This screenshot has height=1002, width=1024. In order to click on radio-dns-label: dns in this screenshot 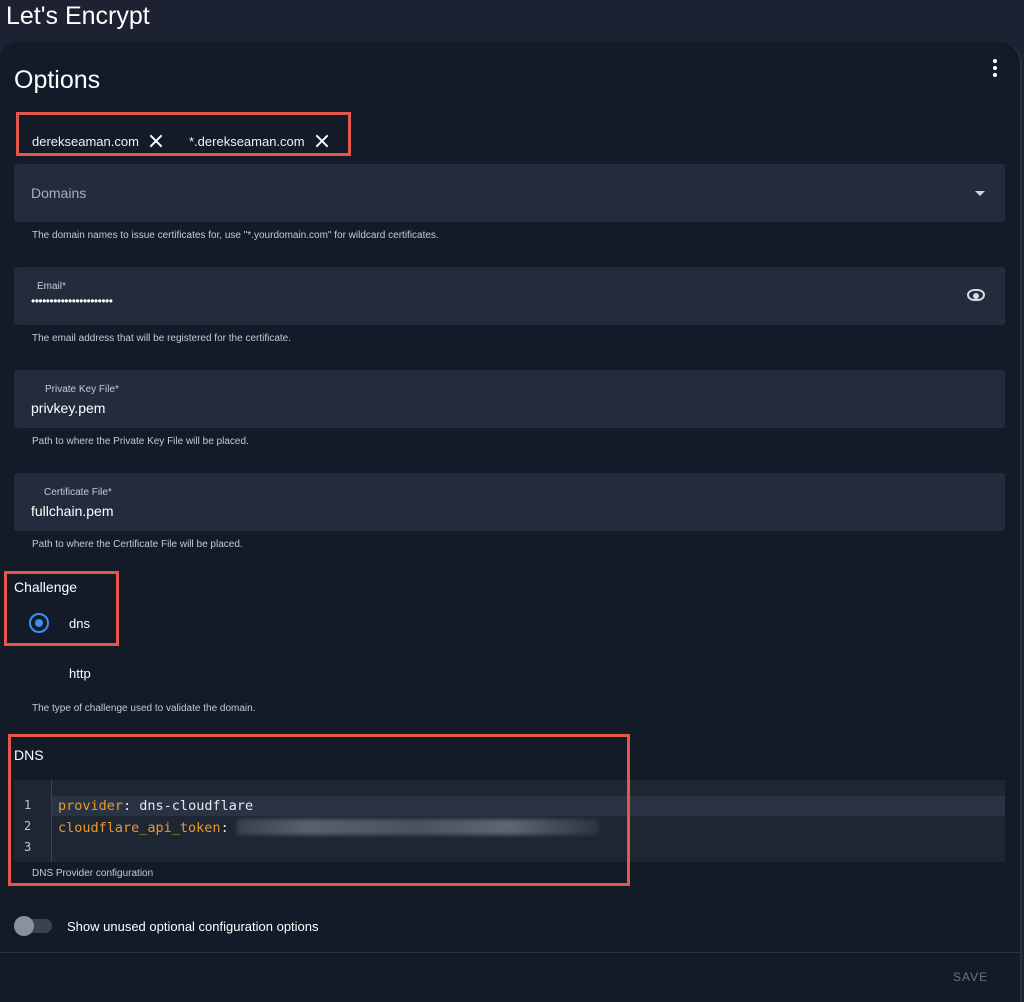, I will do `click(79, 623)`.